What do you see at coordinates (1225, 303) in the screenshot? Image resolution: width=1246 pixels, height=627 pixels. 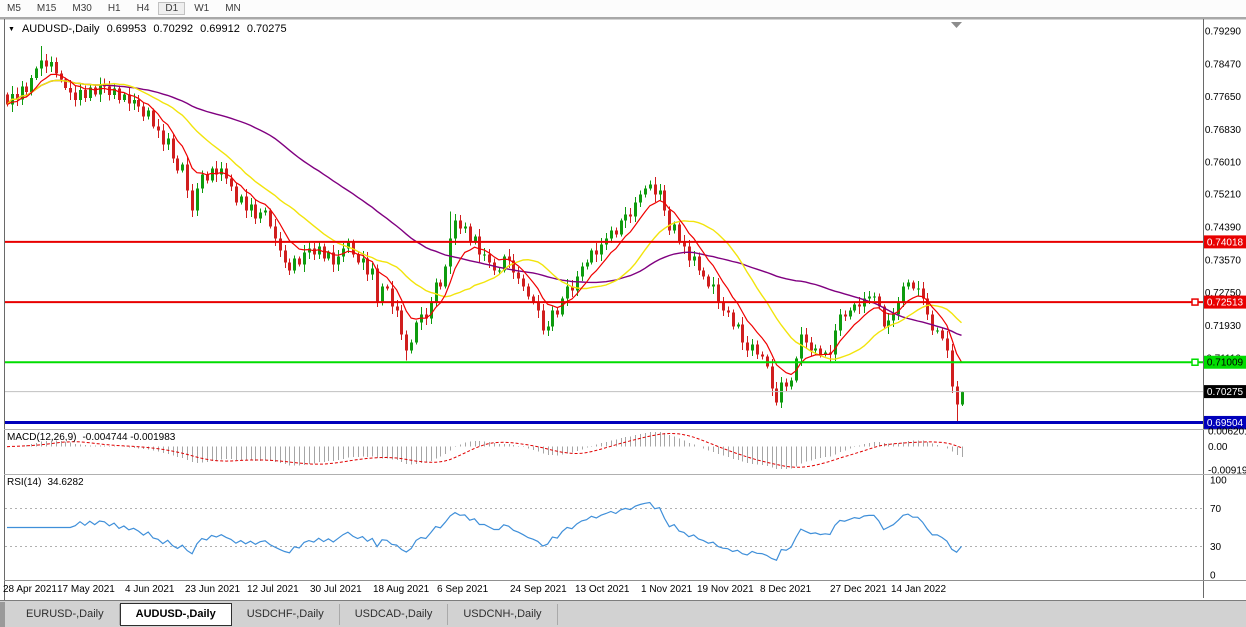 I see `price-tag-0-72513-text: 0.72513` at bounding box center [1225, 303].